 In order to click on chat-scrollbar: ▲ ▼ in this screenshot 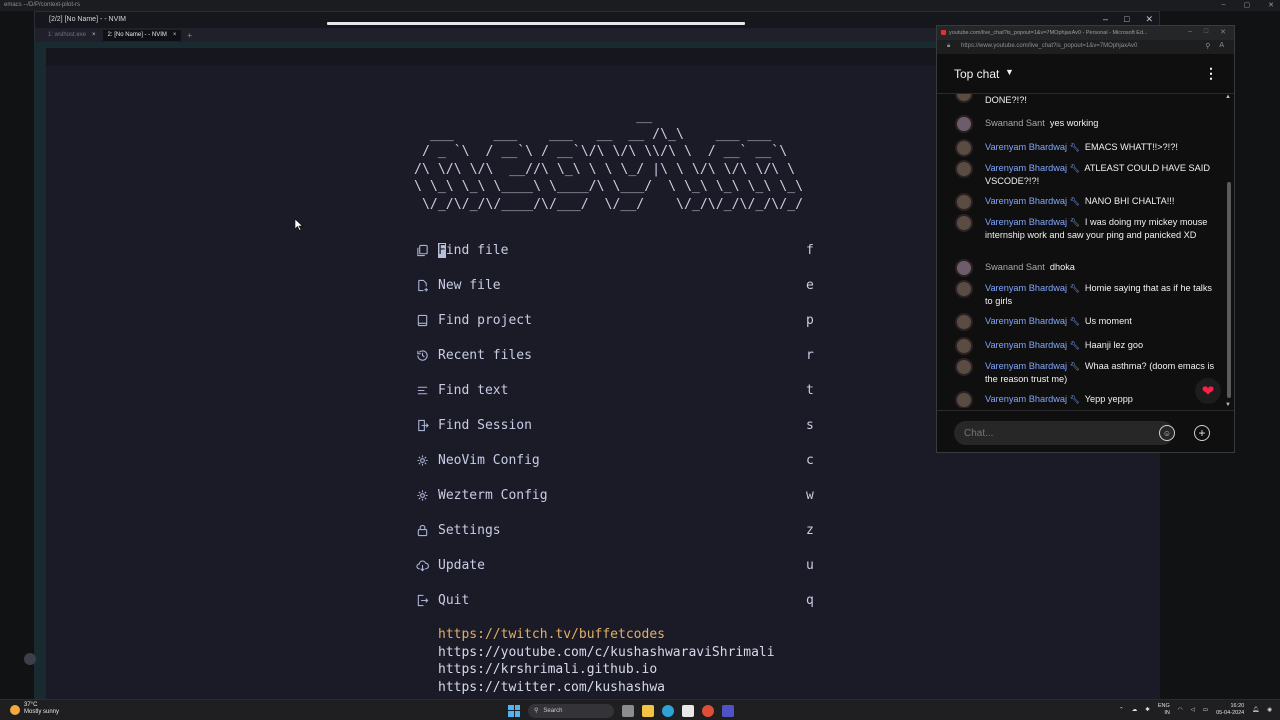, I will do `click(1229, 251)`.